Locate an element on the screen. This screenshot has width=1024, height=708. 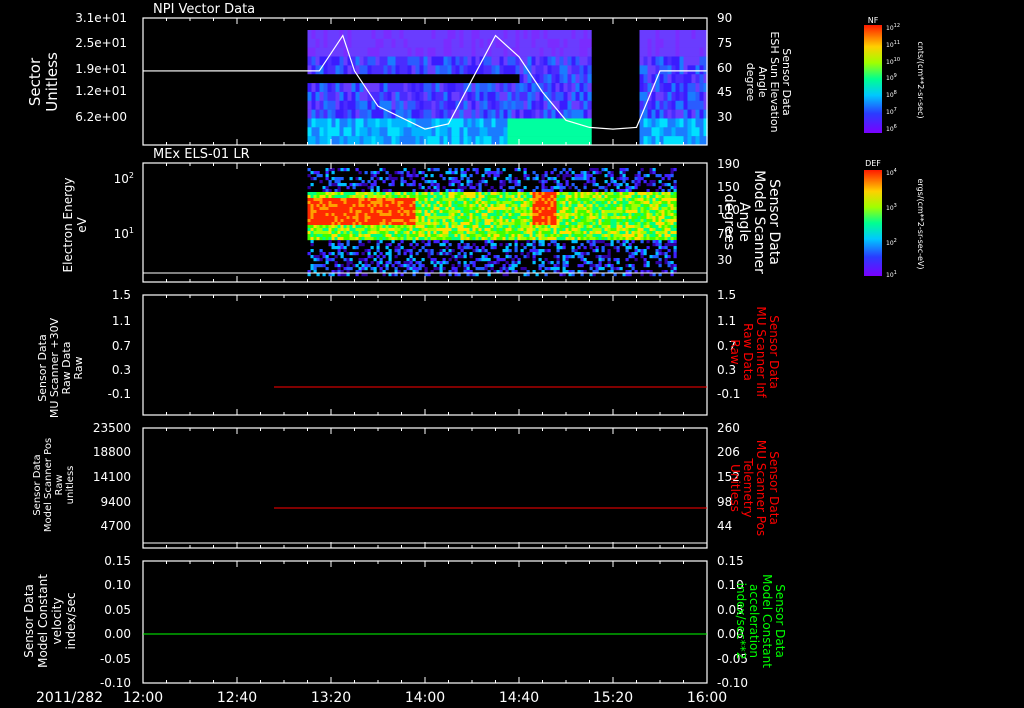
els-spectrogram is located at coordinates (492, 222).